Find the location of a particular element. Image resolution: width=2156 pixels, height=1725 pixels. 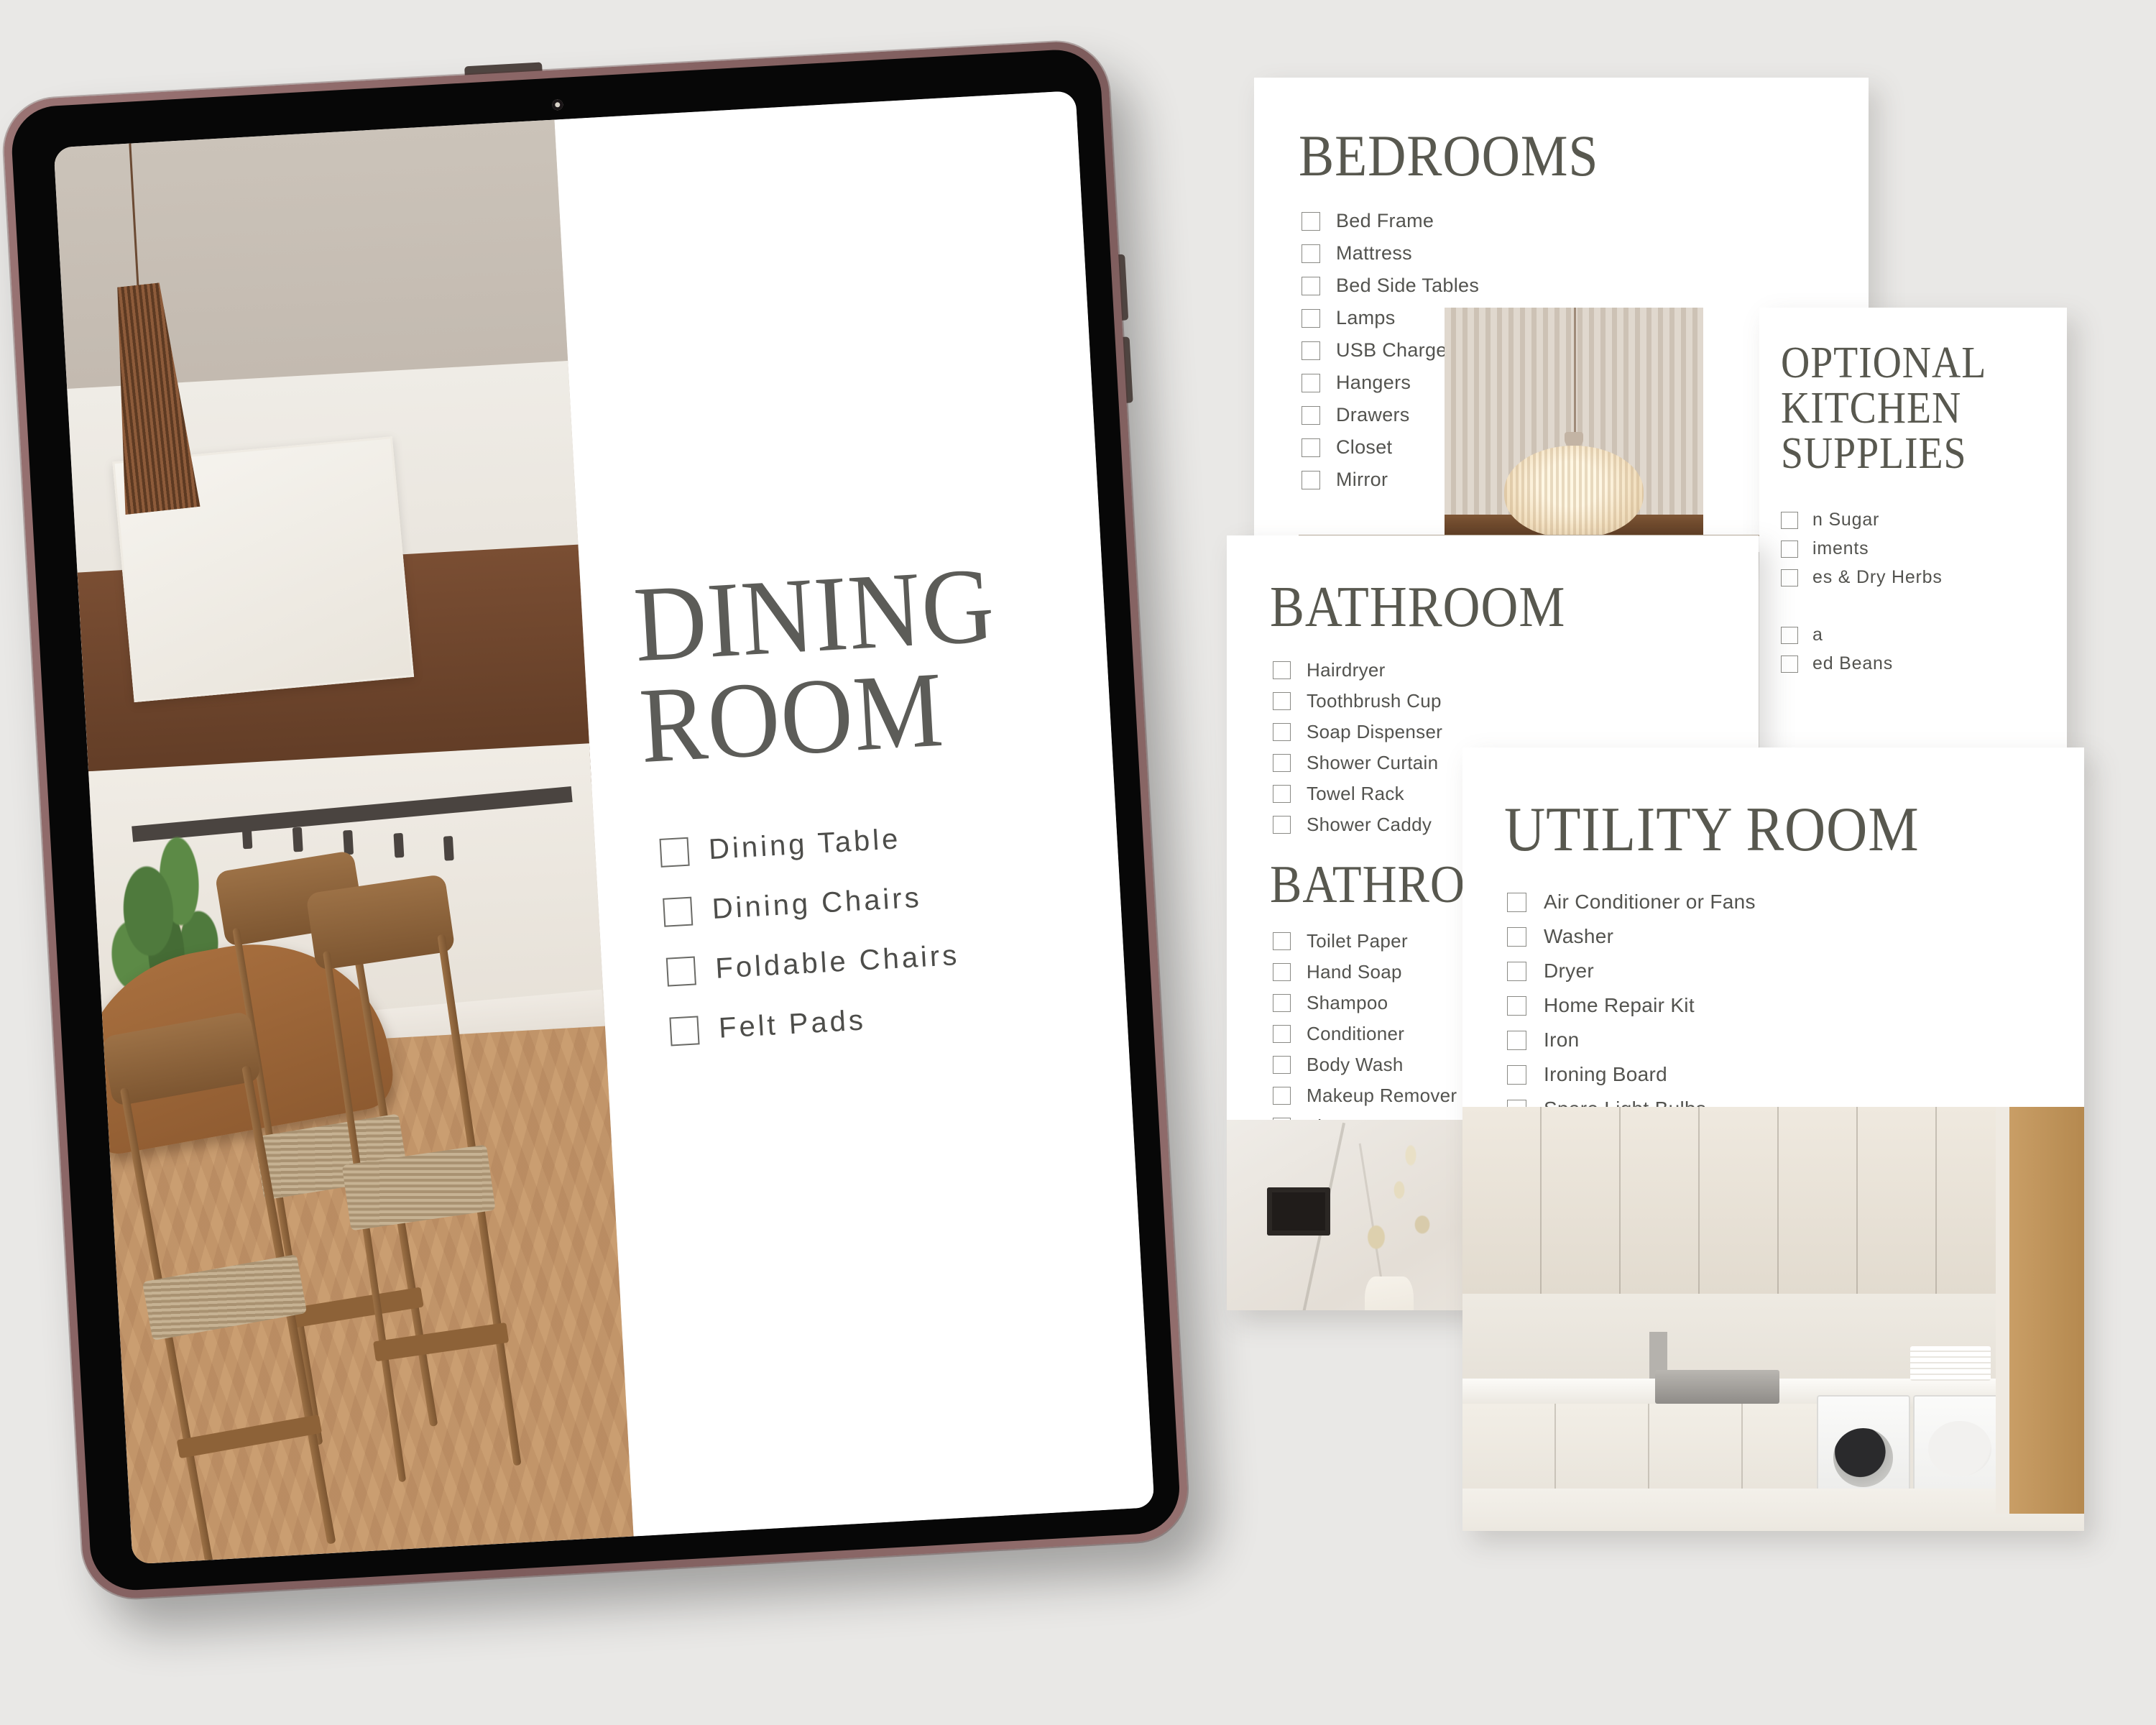

card-title-optional-kitchen-supplies: OPTIONAL KITCHEN SUPPLIES is located at coordinates (1884, 409).